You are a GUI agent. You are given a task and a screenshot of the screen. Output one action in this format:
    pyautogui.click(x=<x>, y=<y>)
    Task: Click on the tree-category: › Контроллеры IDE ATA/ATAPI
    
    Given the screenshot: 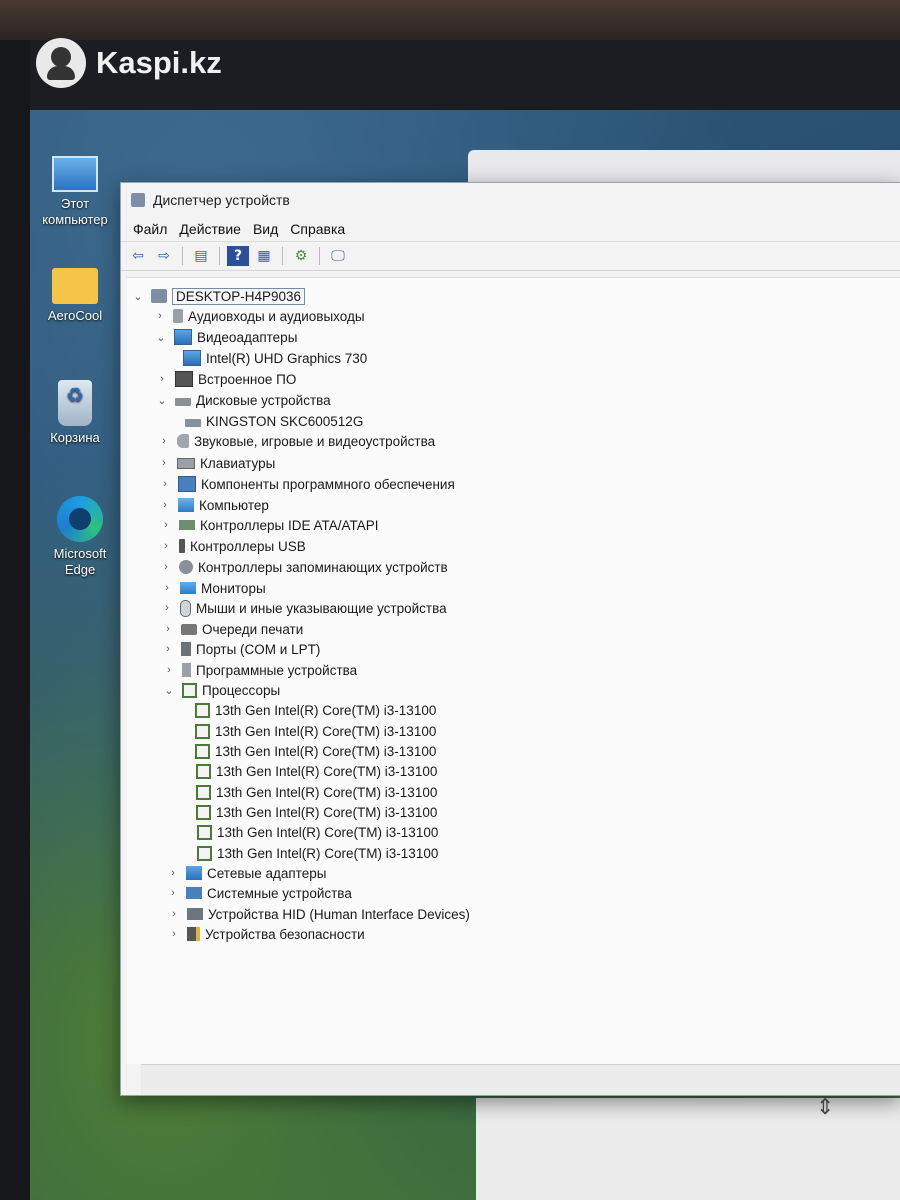 What is the action you would take?
    pyautogui.click(x=268, y=525)
    